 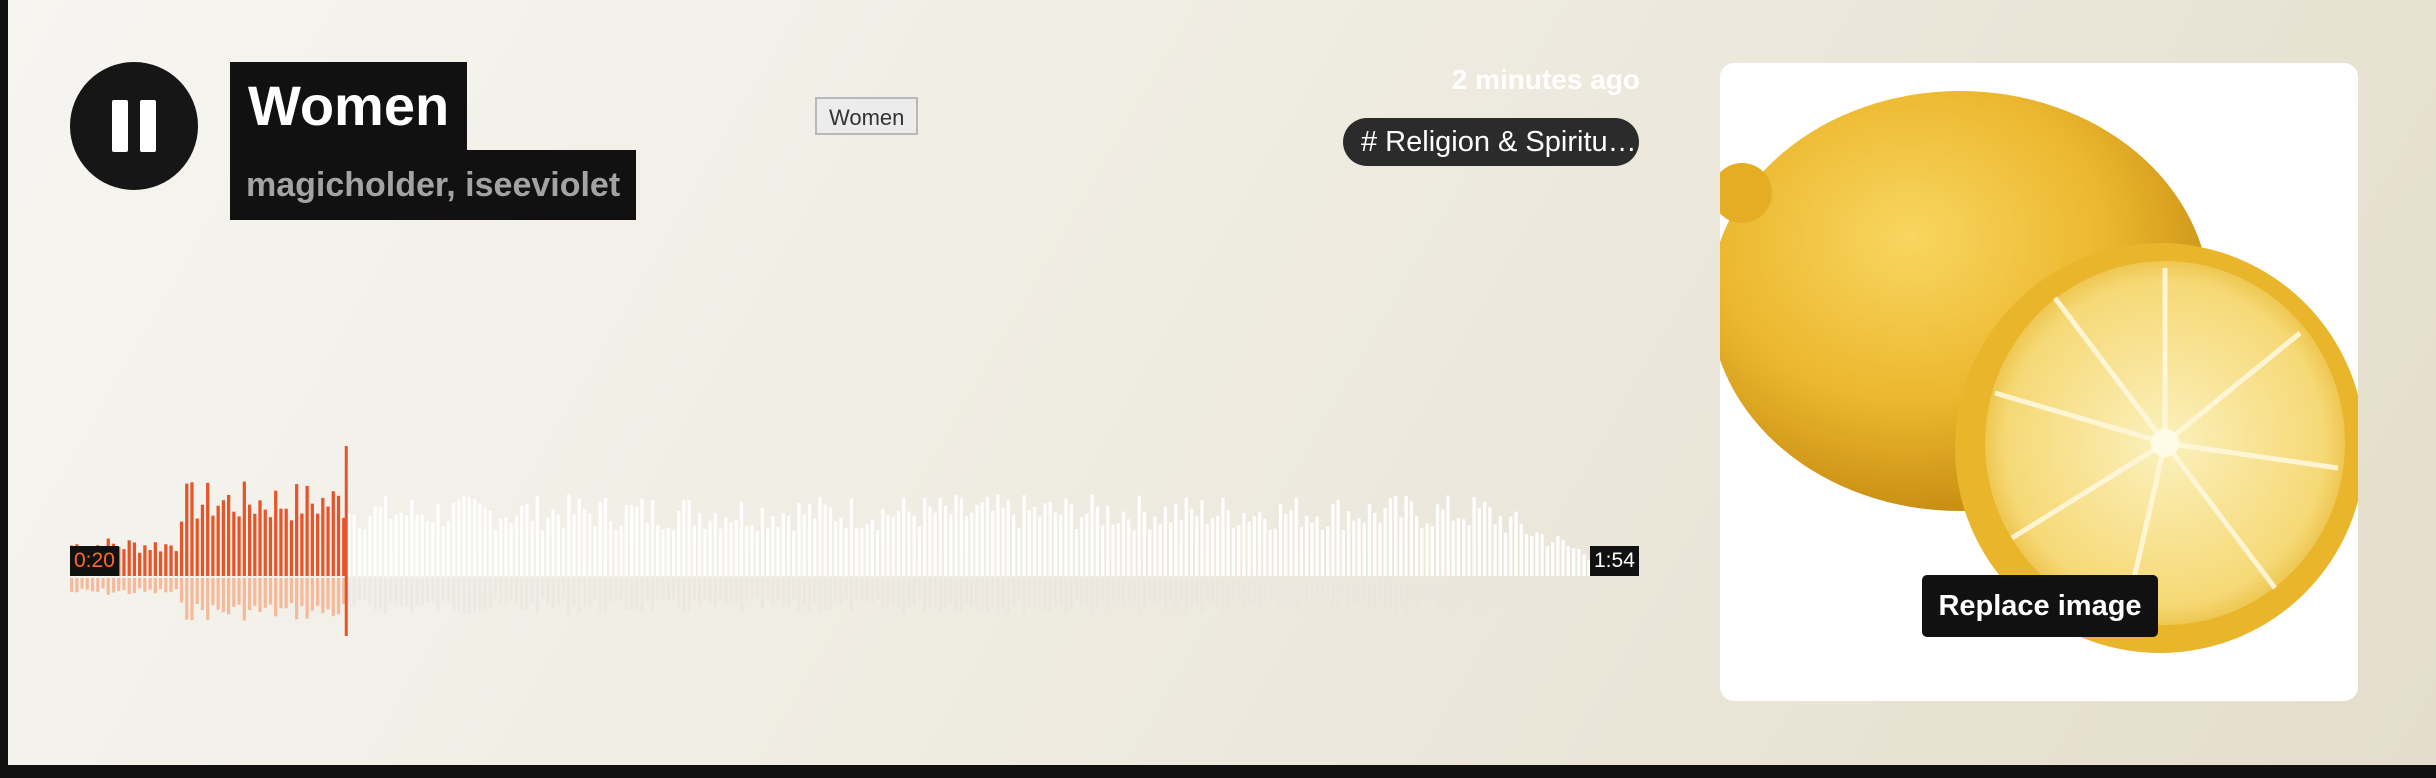 What do you see at coordinates (346, 541) in the screenshot?
I see `playhead` at bounding box center [346, 541].